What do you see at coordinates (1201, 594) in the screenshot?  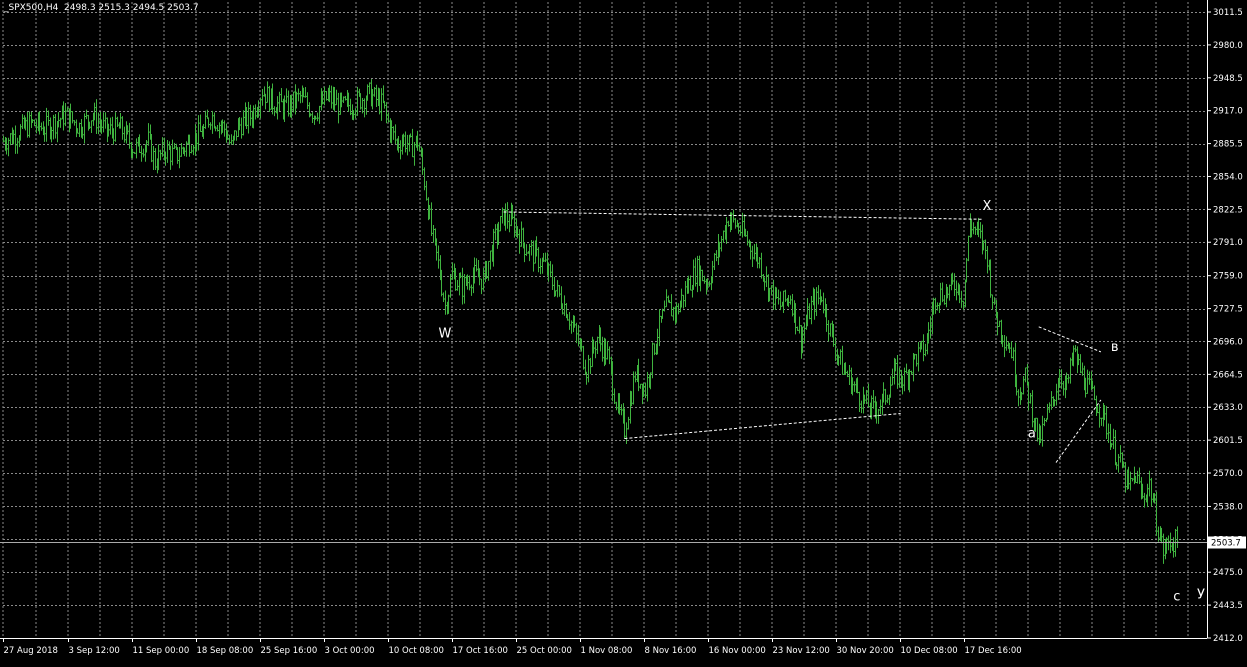 I see `wave-label: У` at bounding box center [1201, 594].